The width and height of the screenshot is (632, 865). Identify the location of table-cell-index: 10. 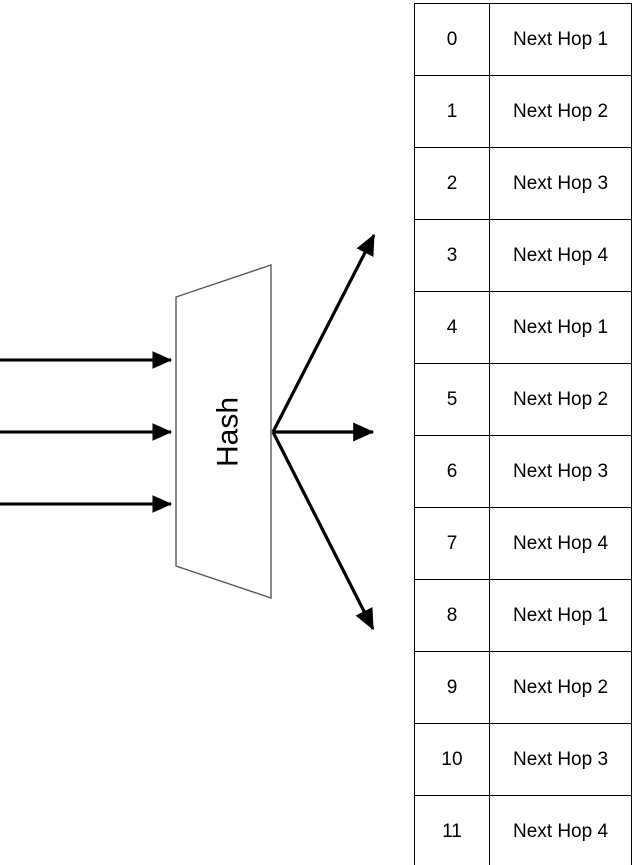
(452, 759).